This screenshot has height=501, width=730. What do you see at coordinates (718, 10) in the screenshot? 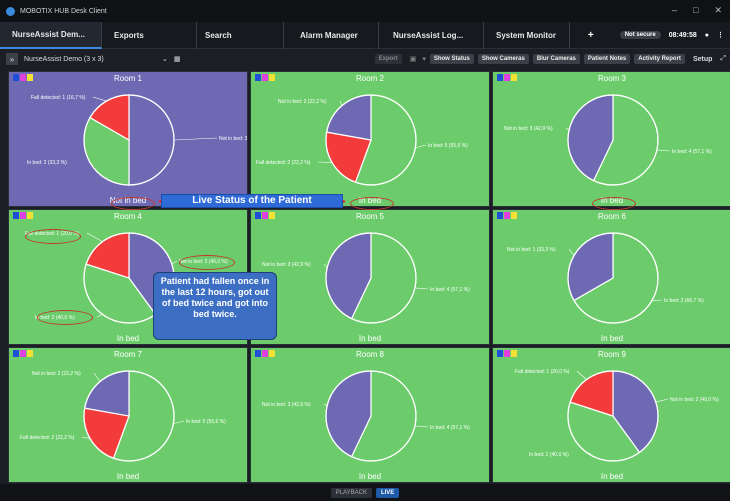
I see `close-icon: ✕` at bounding box center [718, 10].